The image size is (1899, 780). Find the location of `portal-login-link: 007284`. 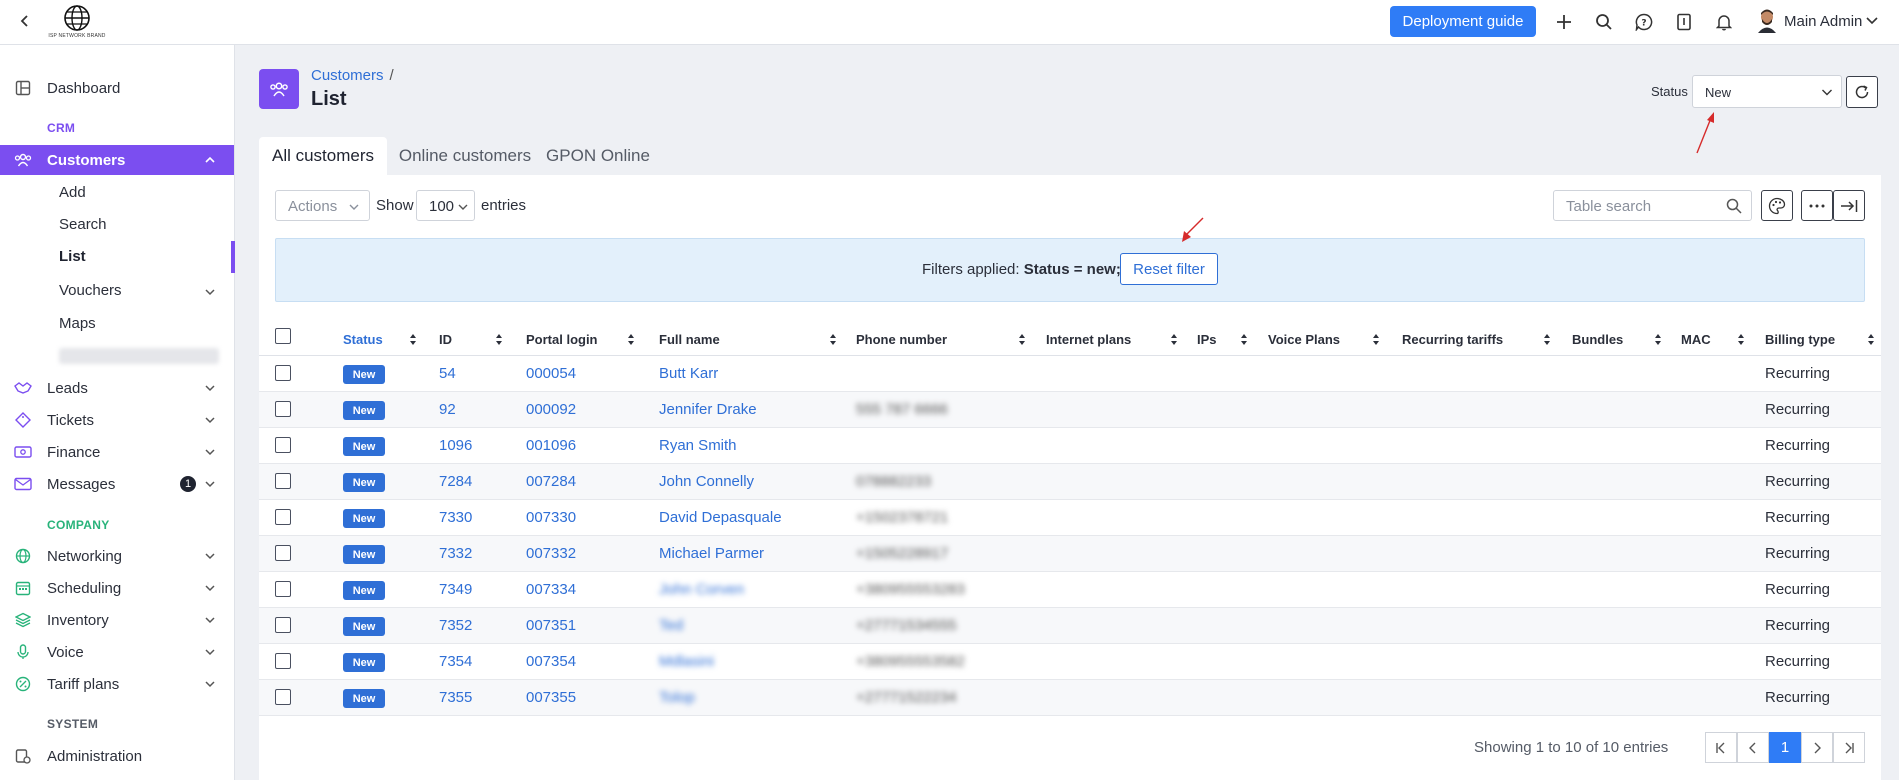

portal-login-link: 007284 is located at coordinates (551, 481).